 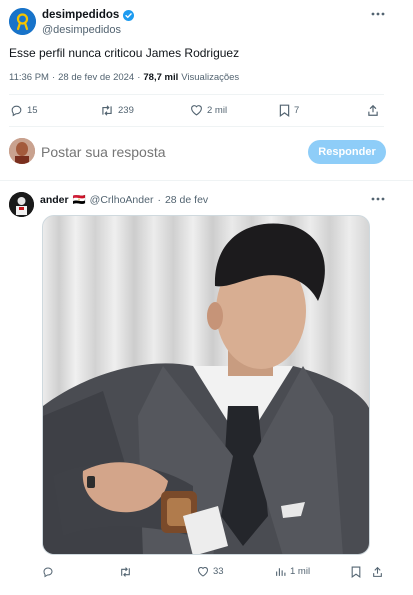 What do you see at coordinates (347, 152) in the screenshot?
I see `reply-button: Responder` at bounding box center [347, 152].